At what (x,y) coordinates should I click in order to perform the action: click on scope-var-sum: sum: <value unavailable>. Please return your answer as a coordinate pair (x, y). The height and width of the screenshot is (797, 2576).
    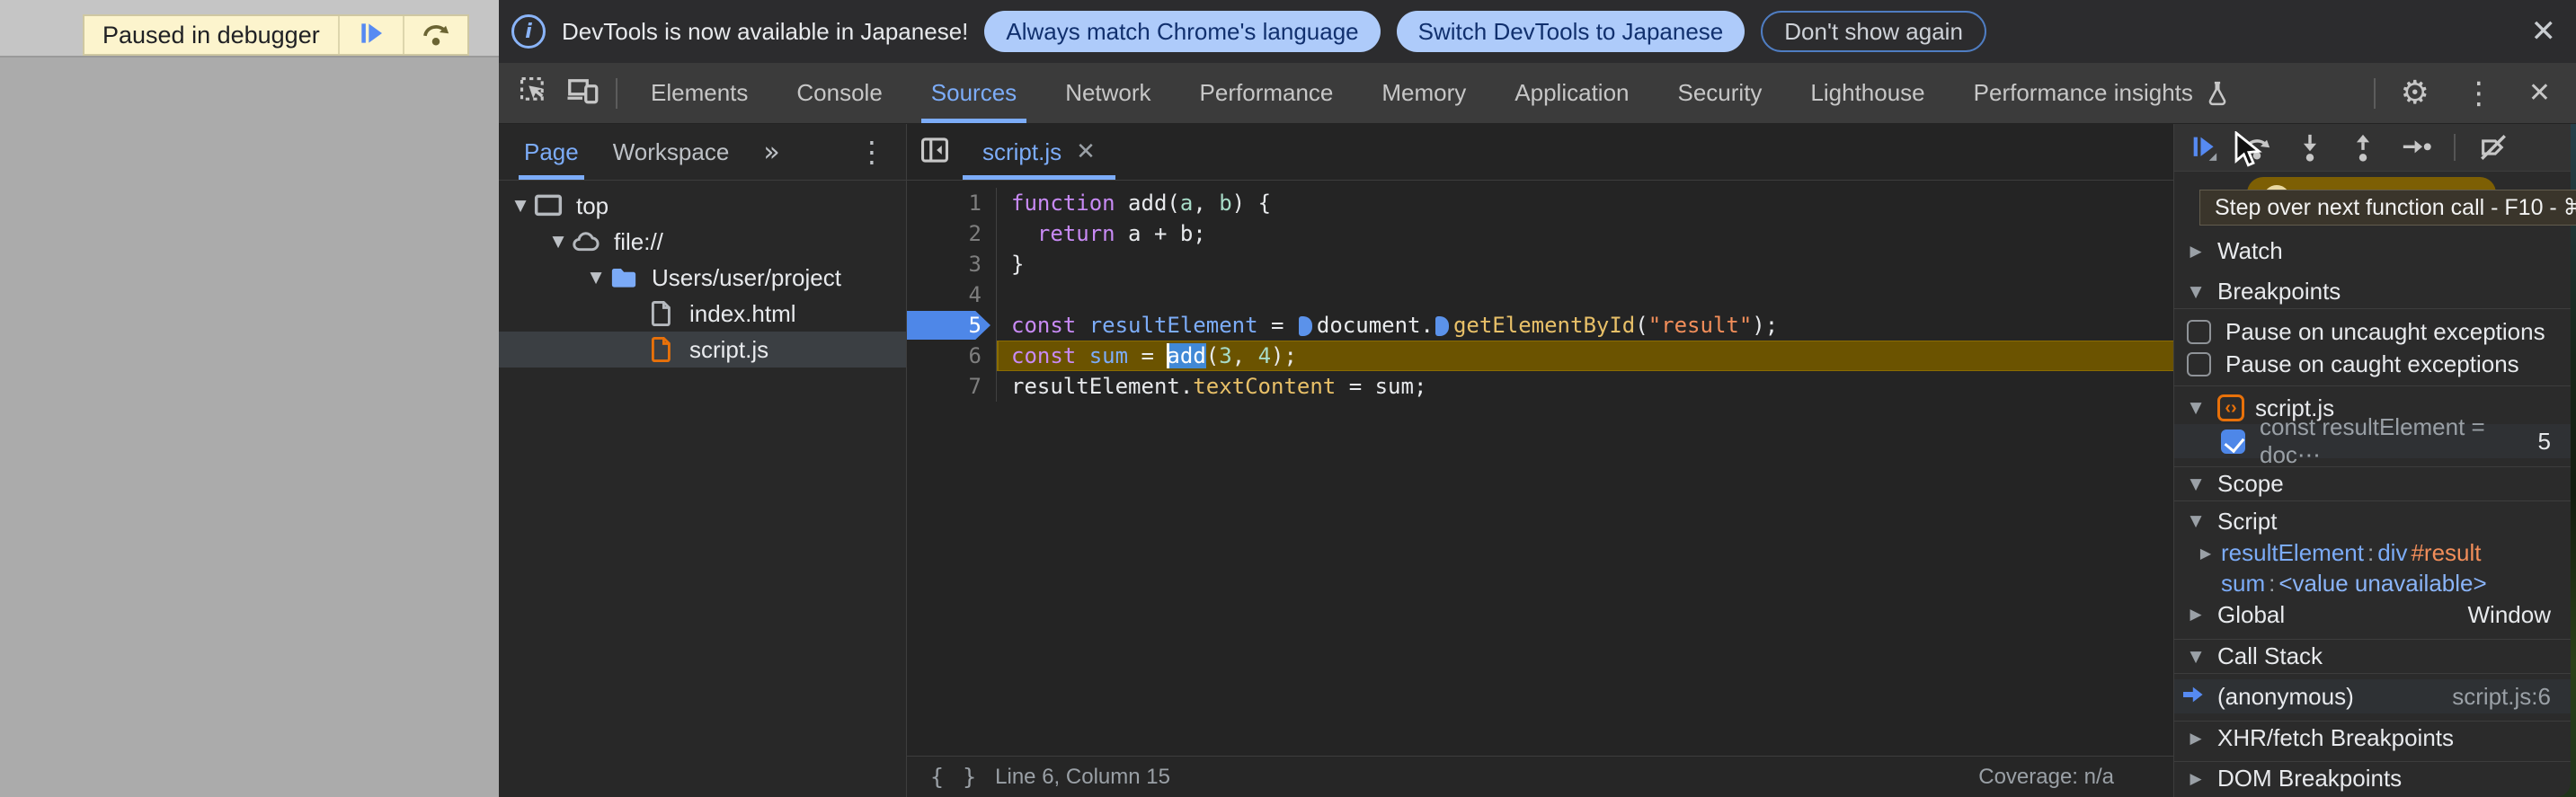
    Looking at the image, I should click on (2372, 583).